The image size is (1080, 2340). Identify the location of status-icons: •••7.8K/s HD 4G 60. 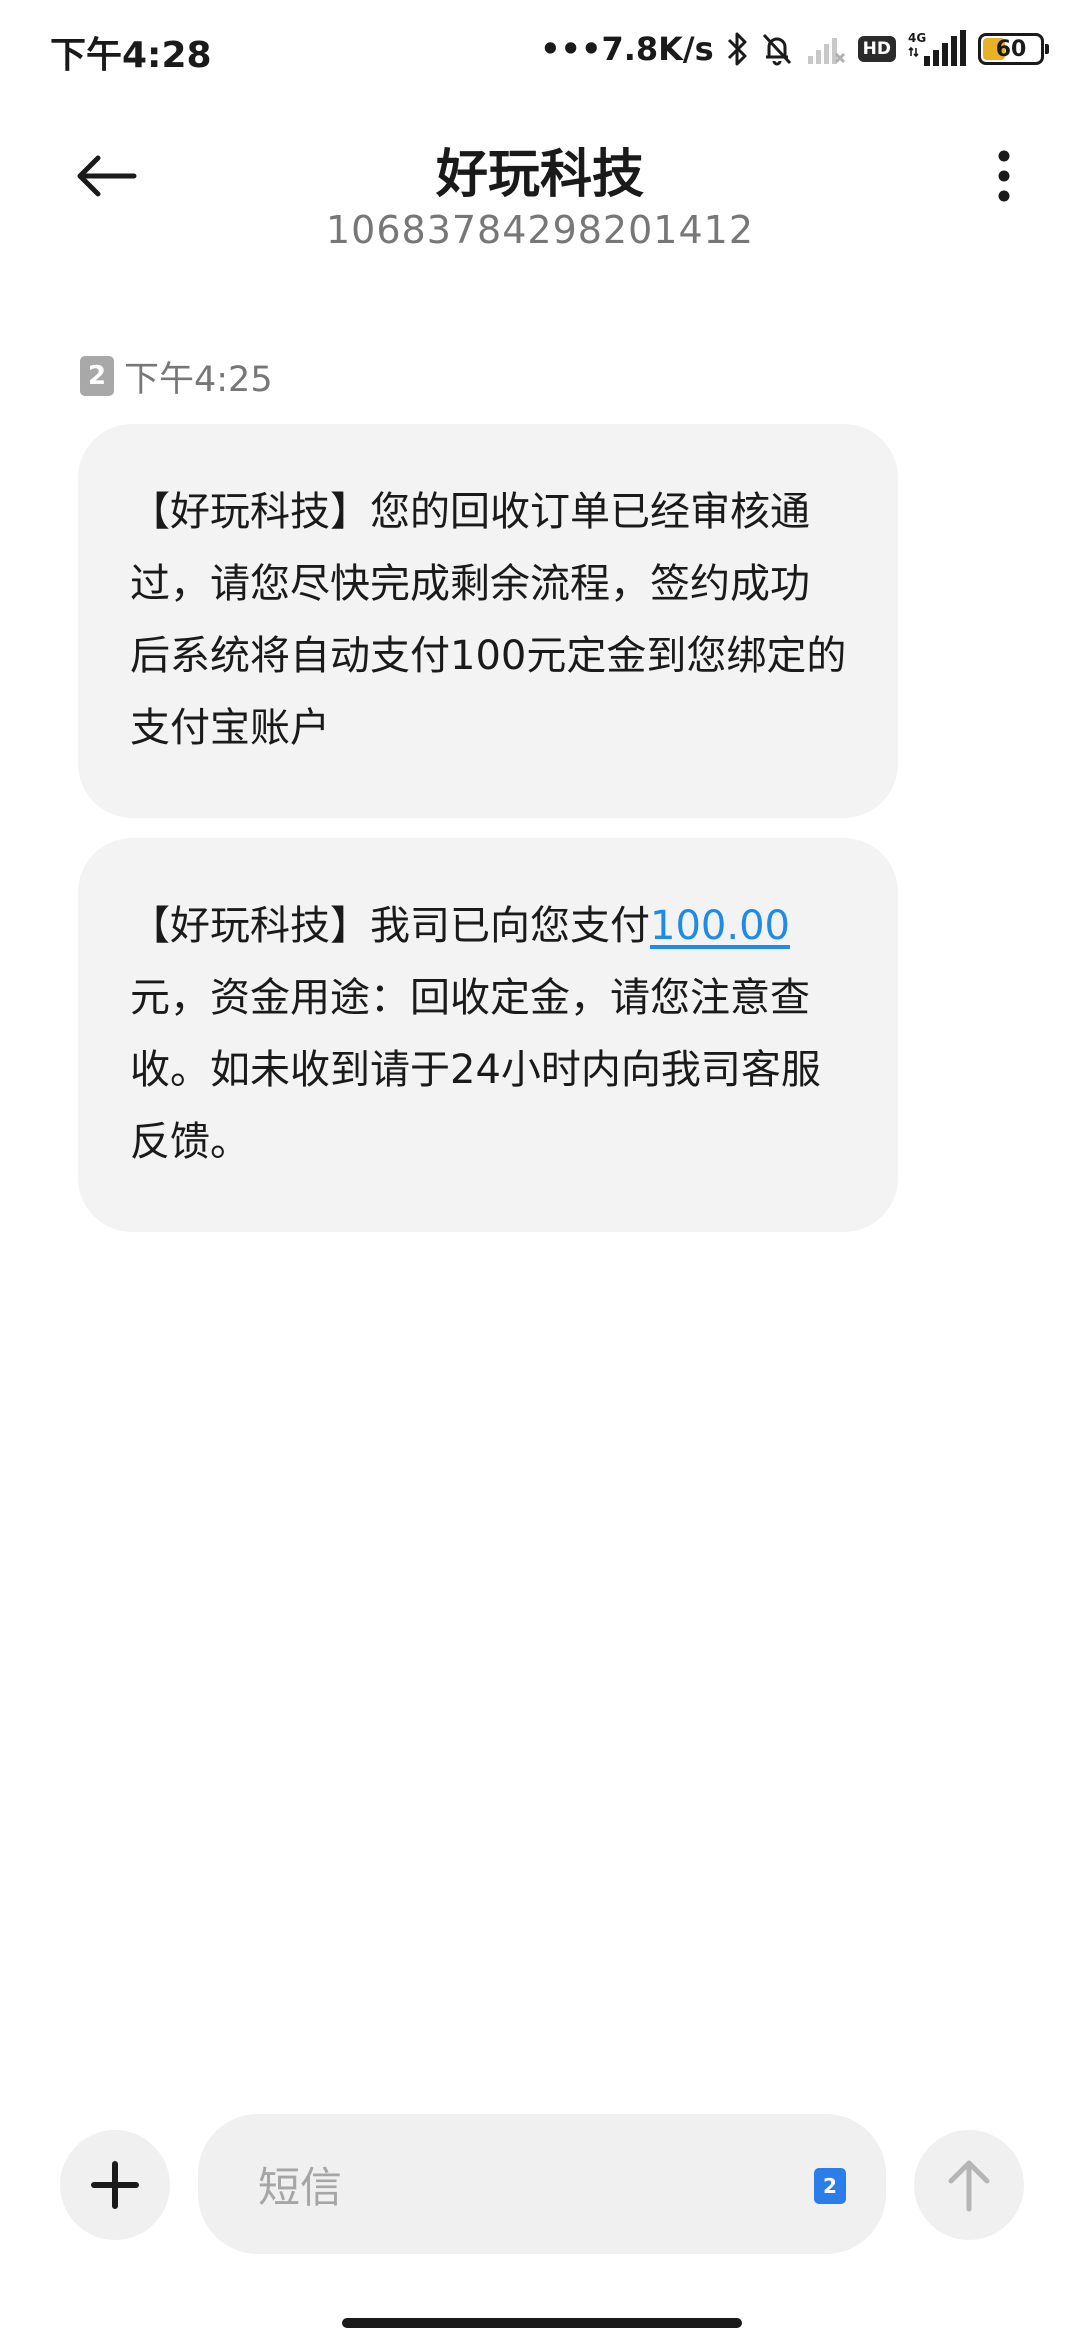
(794, 49).